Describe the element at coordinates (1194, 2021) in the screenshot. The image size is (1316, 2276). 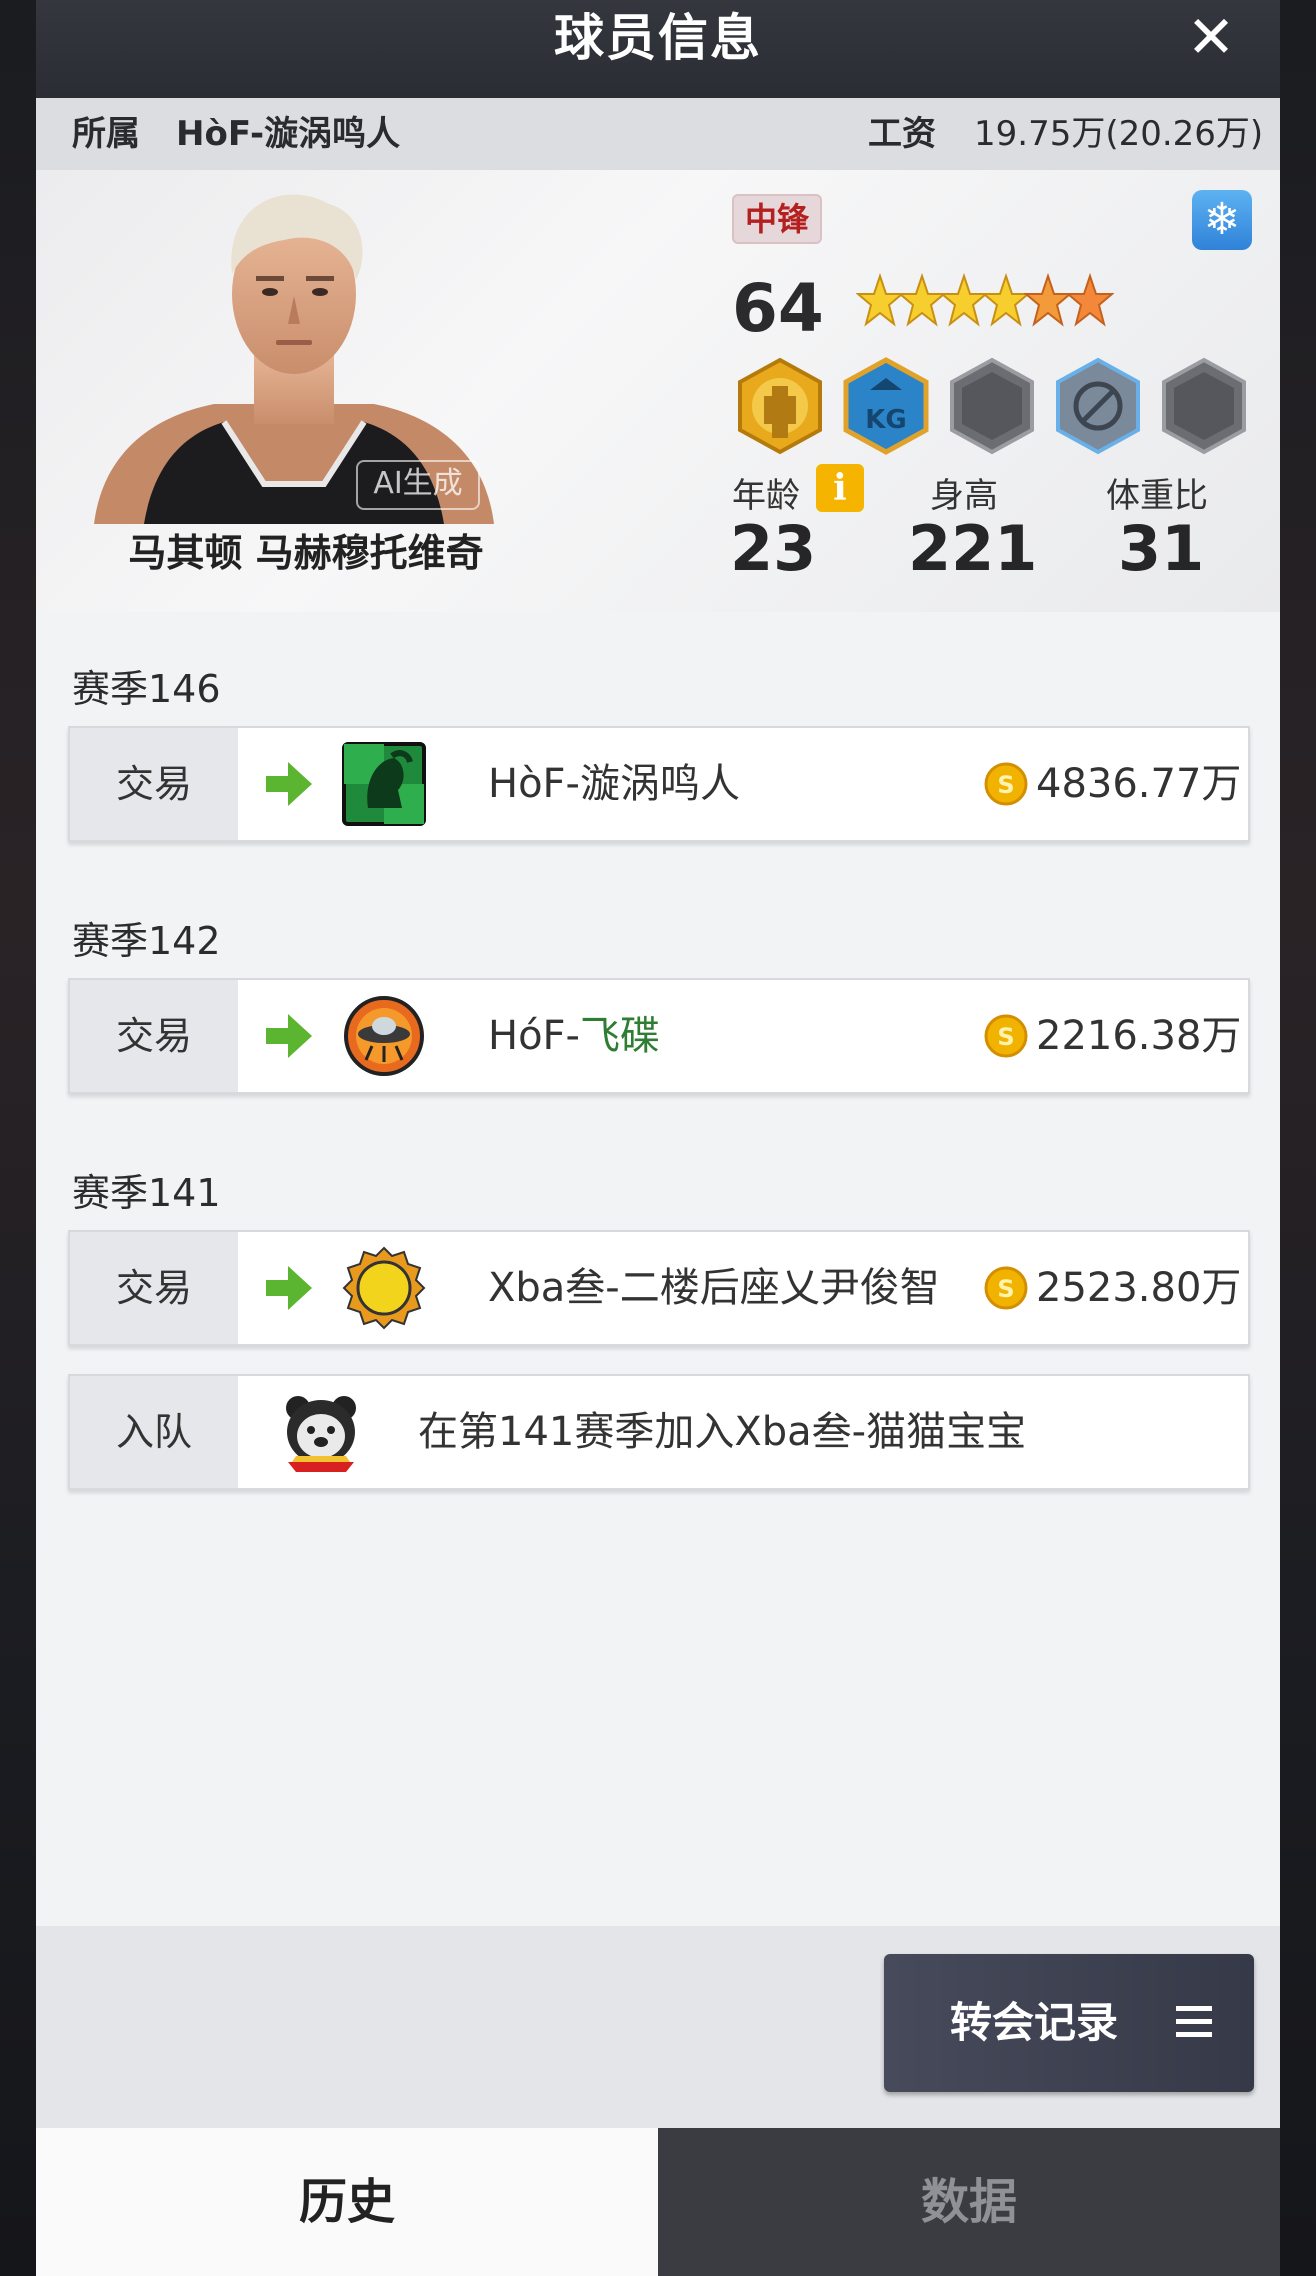
I see `menu-icon` at that location.